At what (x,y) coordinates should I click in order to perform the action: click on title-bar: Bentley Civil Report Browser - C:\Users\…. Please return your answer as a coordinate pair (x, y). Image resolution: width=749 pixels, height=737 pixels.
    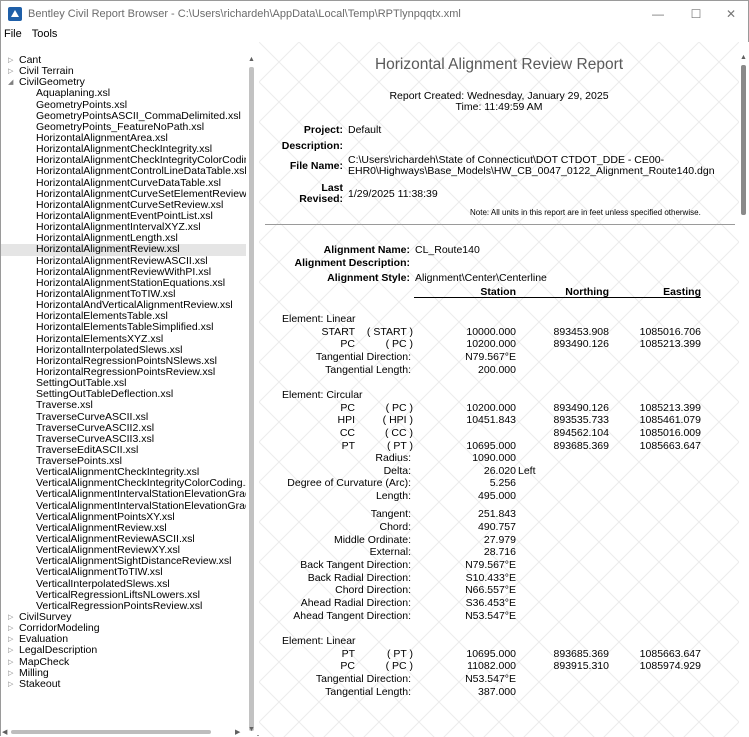
    Looking at the image, I should click on (374, 14).